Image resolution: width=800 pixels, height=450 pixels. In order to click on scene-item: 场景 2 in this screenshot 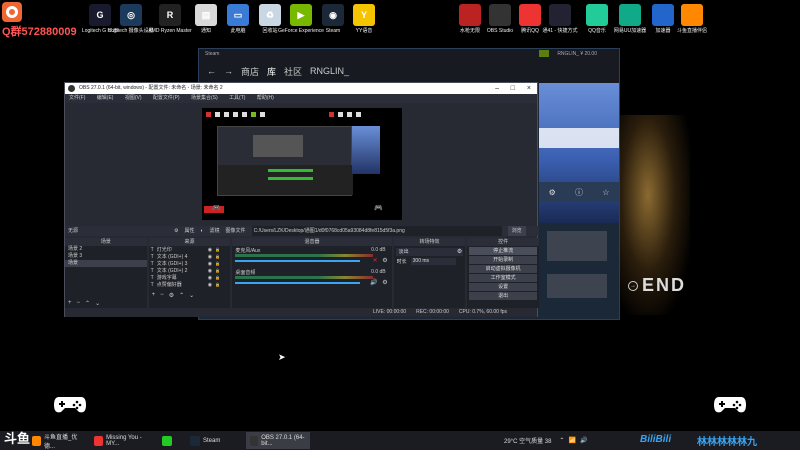, I will do `click(106, 249)`.